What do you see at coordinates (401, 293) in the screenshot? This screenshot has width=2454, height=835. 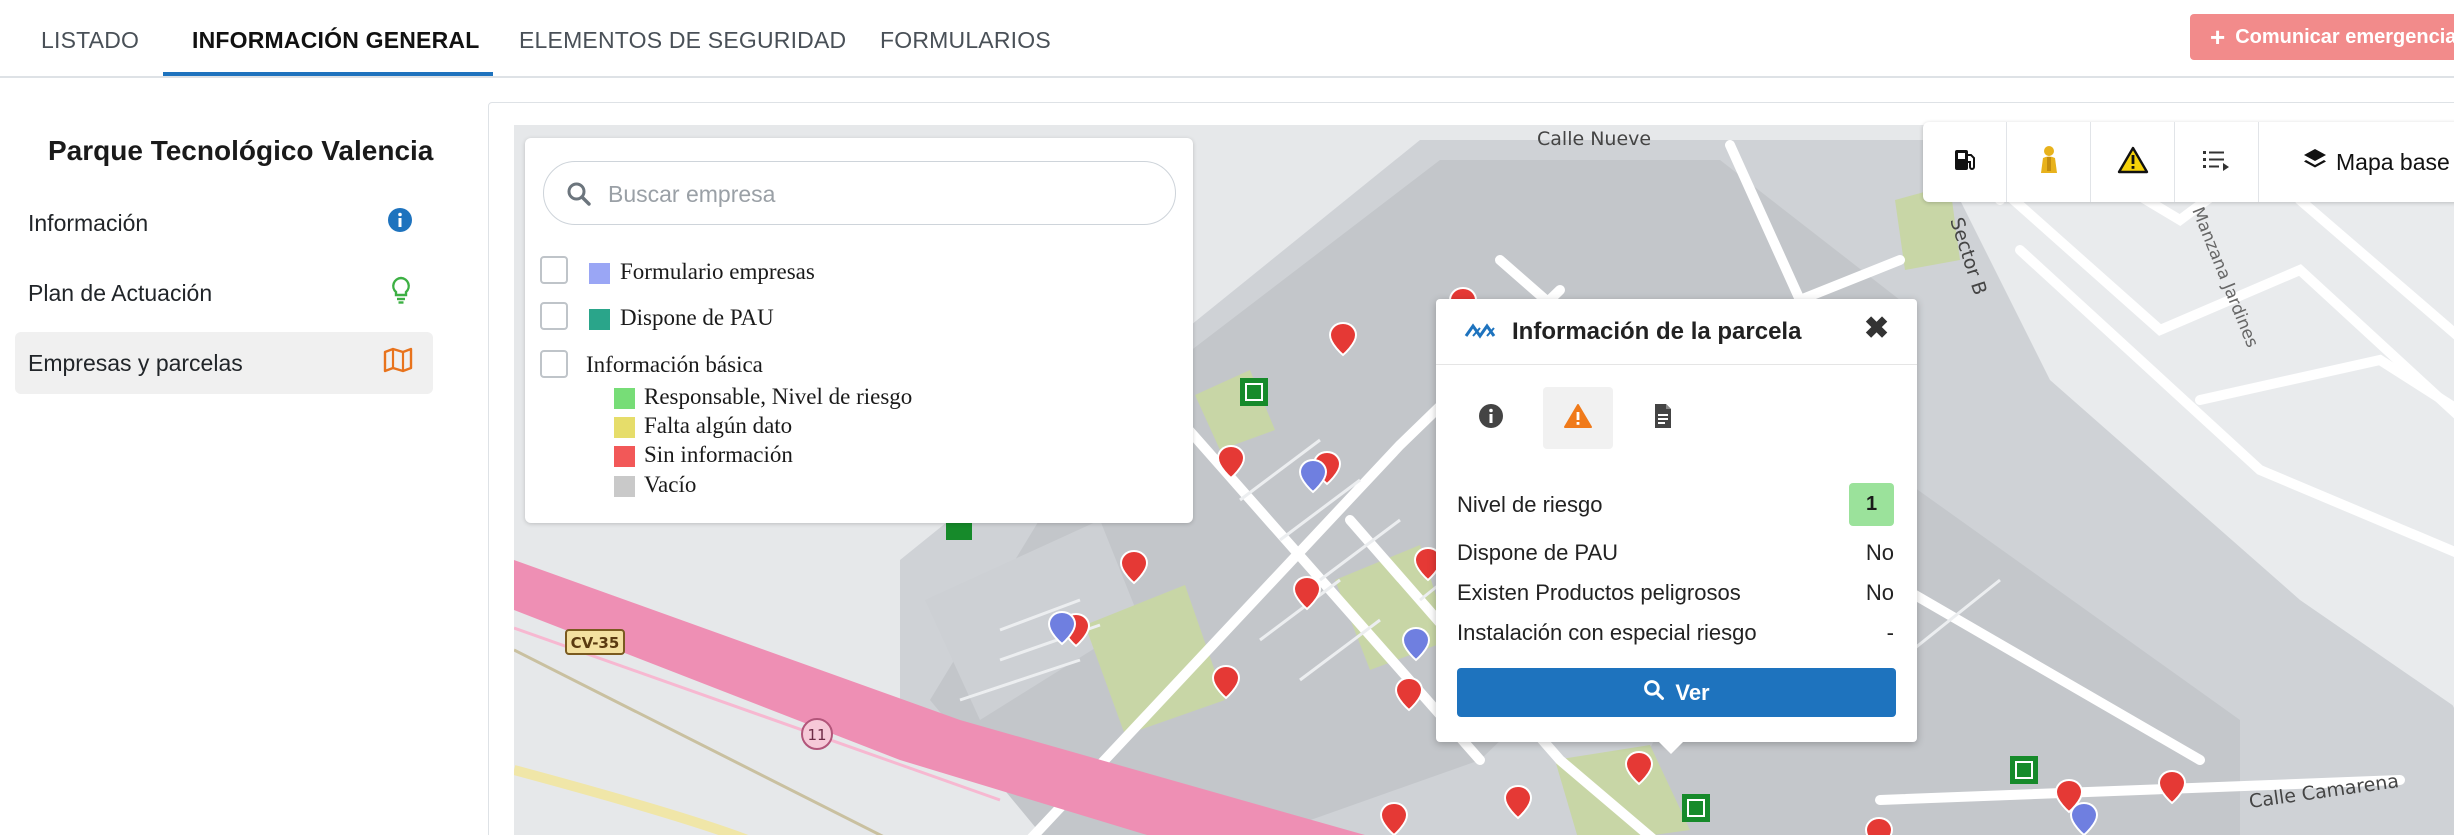 I see `lightbulb-icon` at bounding box center [401, 293].